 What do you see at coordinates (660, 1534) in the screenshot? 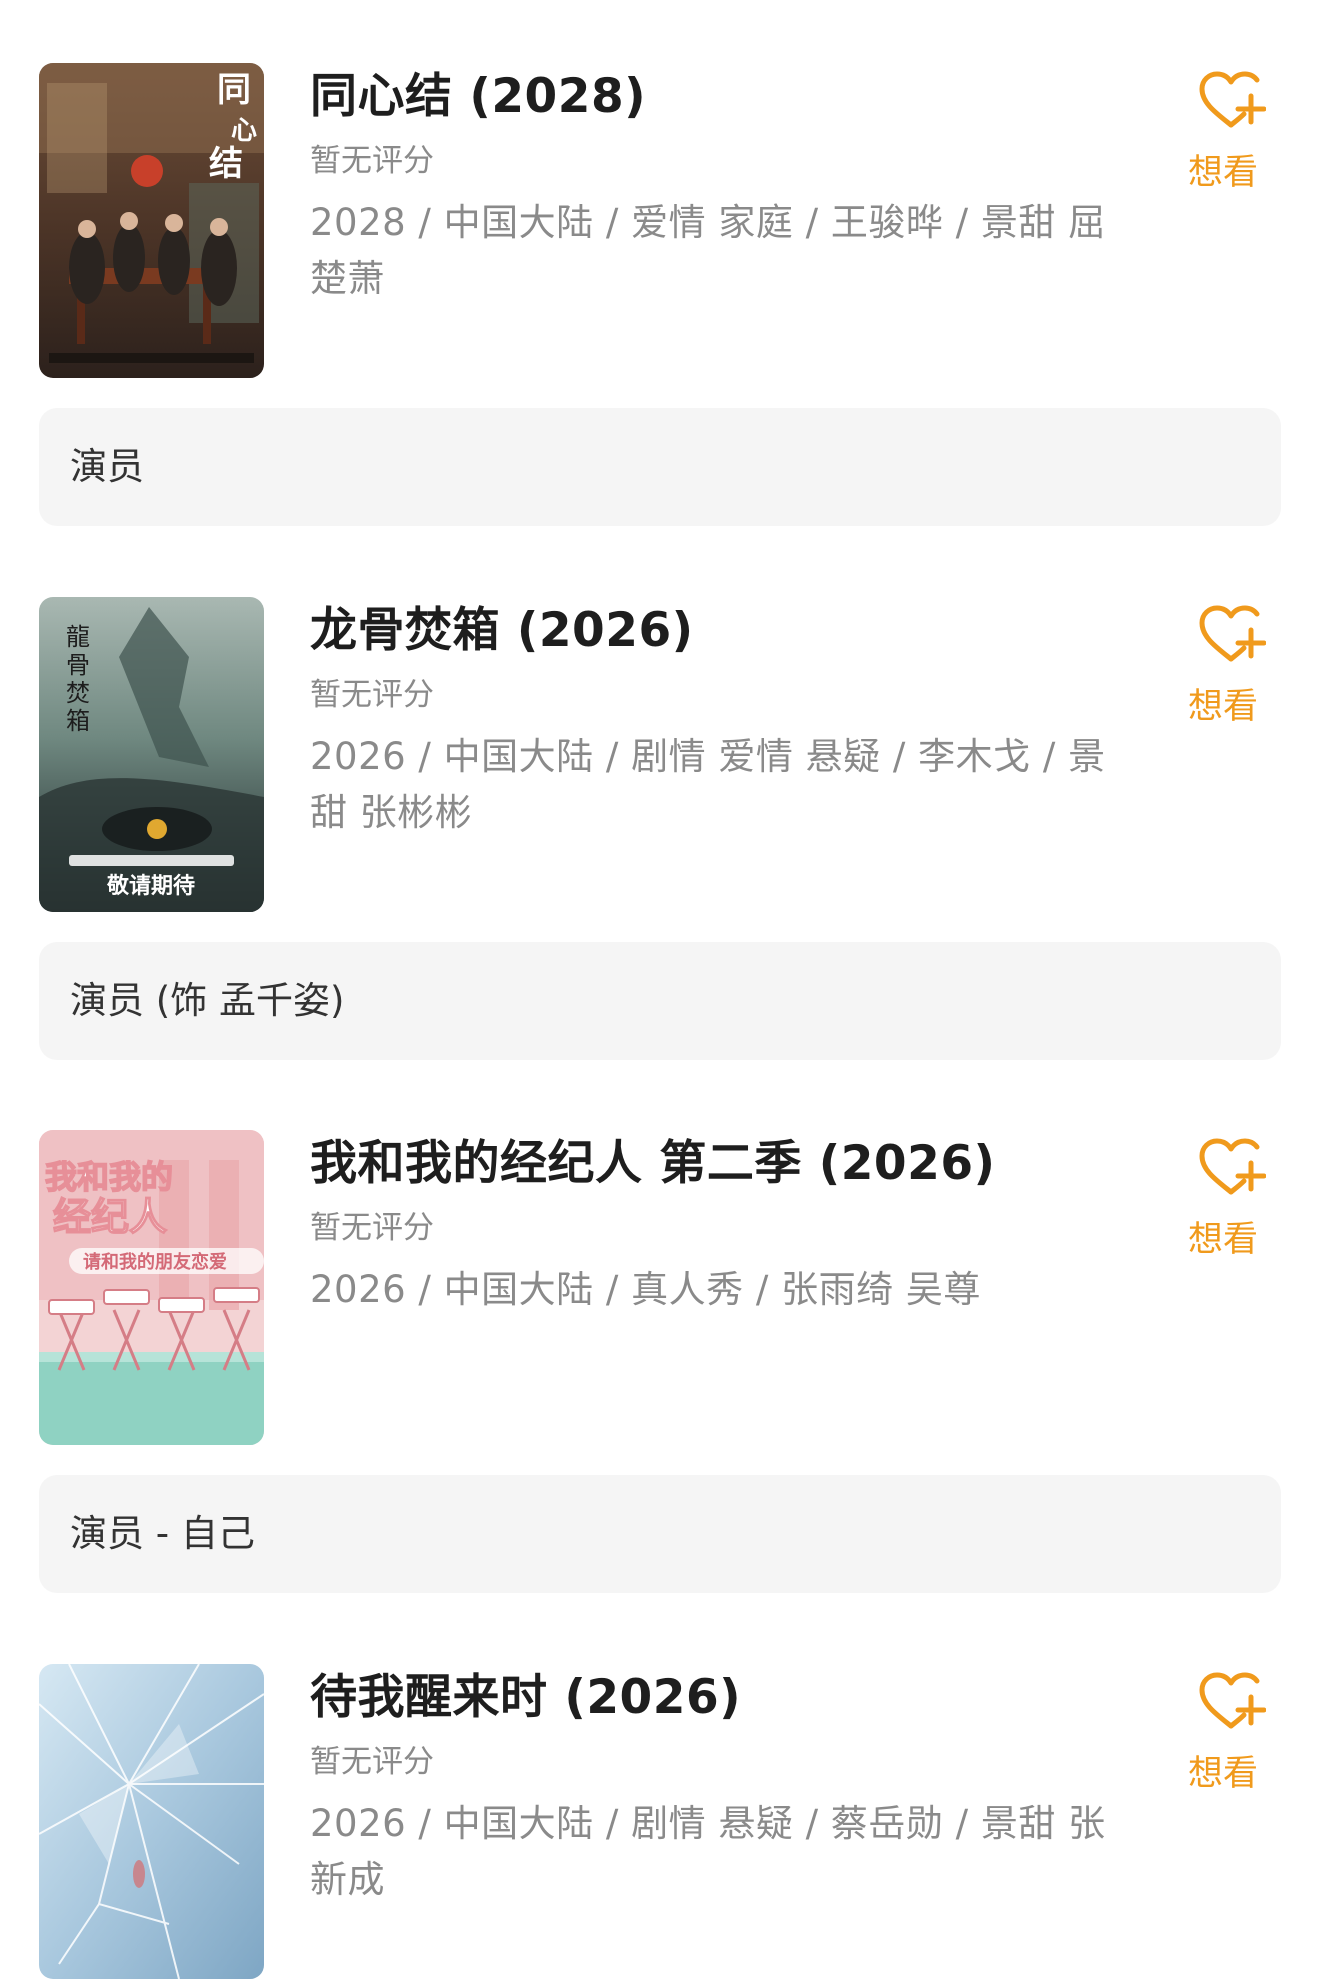
I see `role-box: 演员 - 自己` at bounding box center [660, 1534].